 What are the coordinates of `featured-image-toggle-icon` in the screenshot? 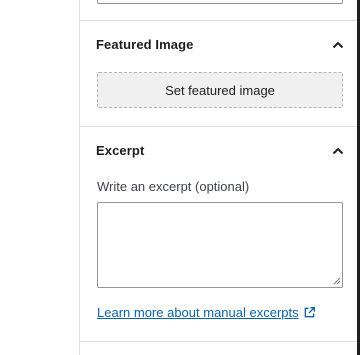 It's located at (338, 45).